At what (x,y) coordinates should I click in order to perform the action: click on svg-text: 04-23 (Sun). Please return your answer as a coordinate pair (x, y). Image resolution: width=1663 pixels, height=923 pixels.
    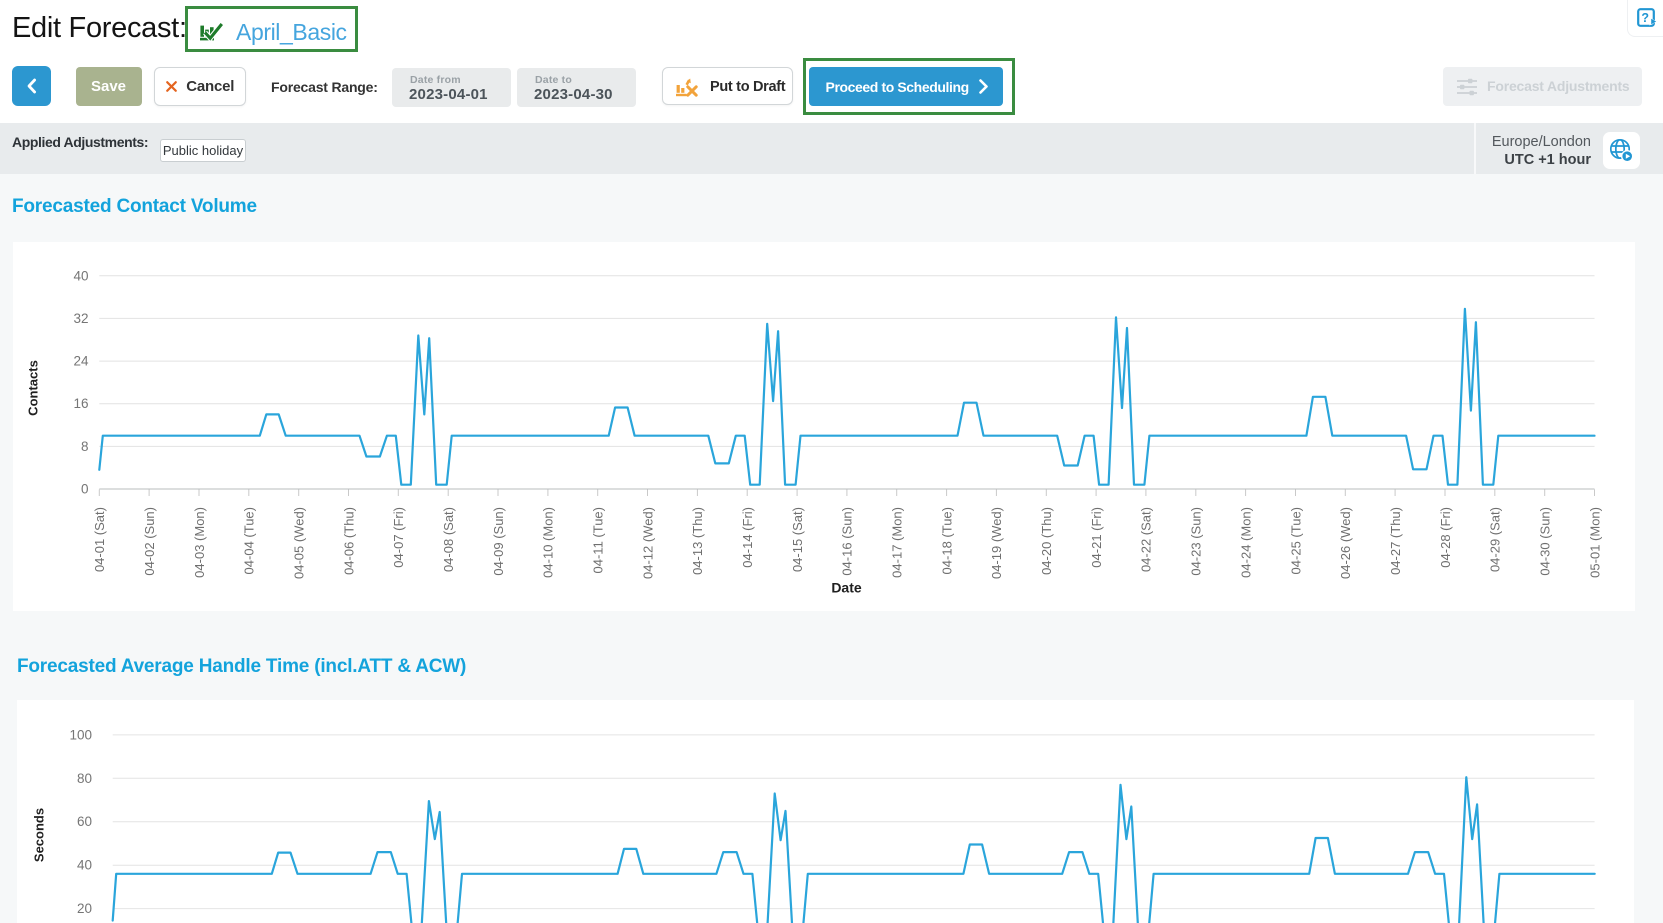
    Looking at the image, I should click on (1195, 541).